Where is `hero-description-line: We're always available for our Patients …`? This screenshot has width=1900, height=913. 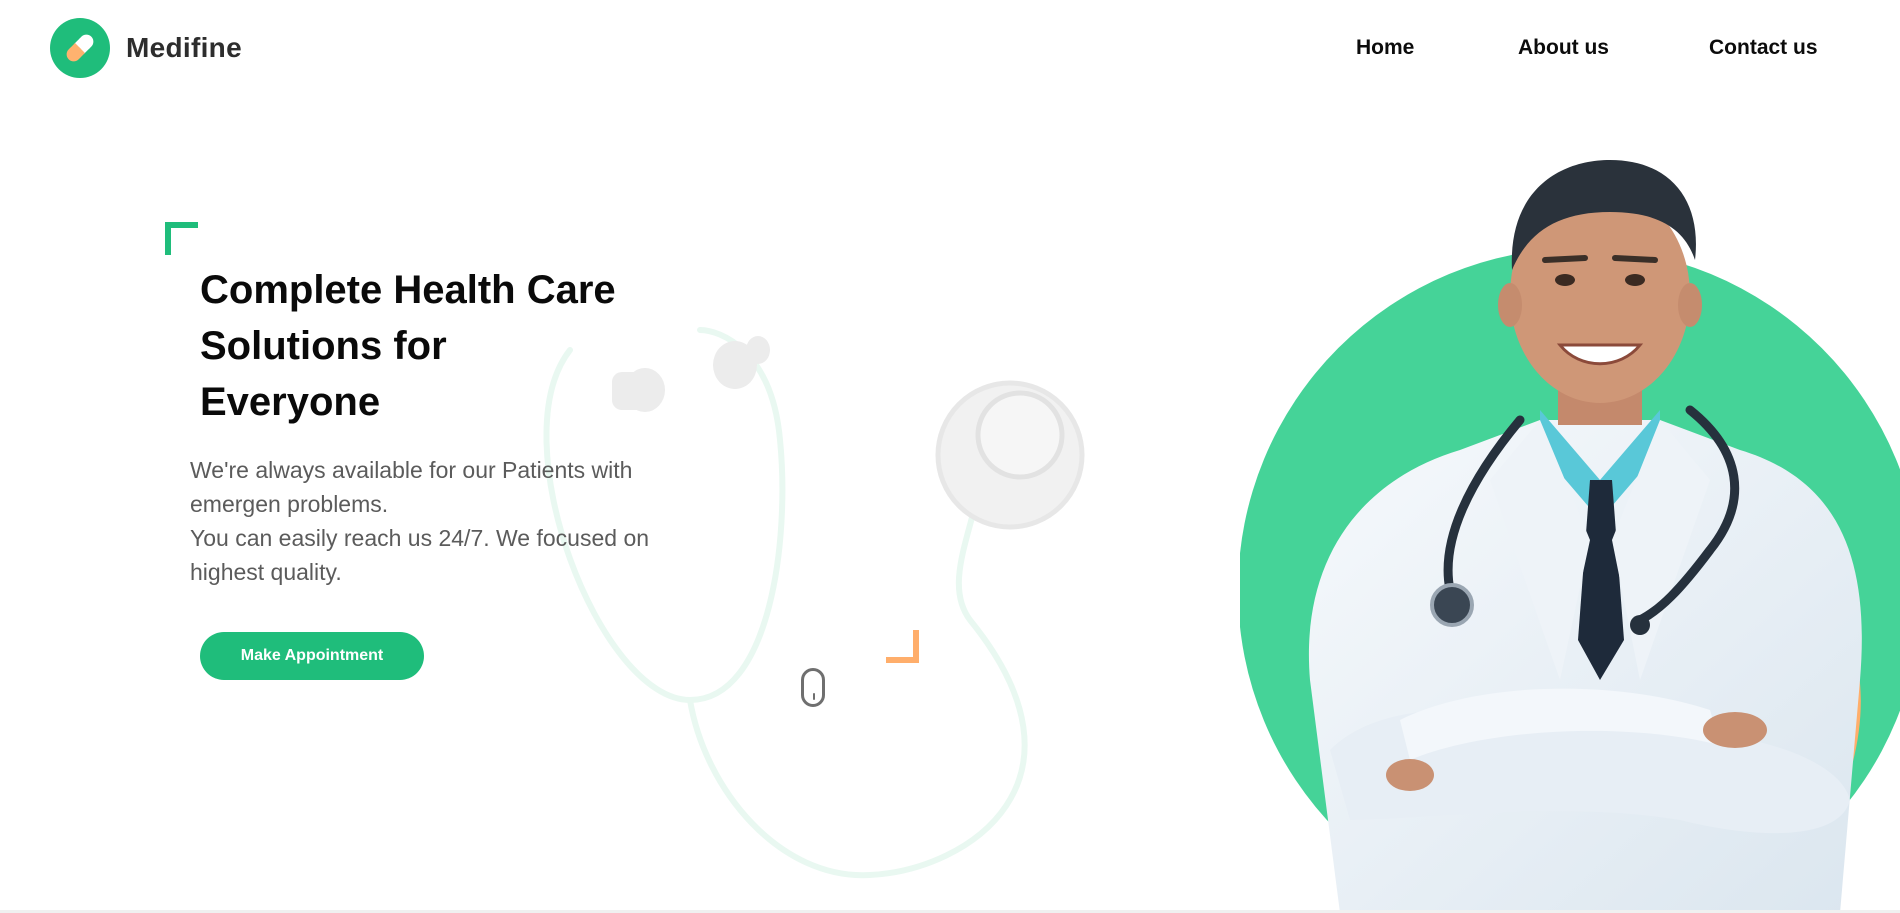 hero-description-line: We're always available for our Patients … is located at coordinates (411, 487).